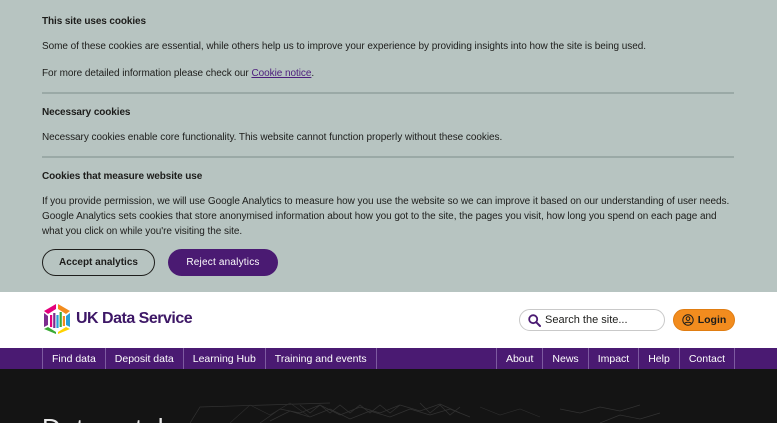 This screenshot has height=423, width=777. I want to click on ukds-logo-mark-icon, so click(57, 319).